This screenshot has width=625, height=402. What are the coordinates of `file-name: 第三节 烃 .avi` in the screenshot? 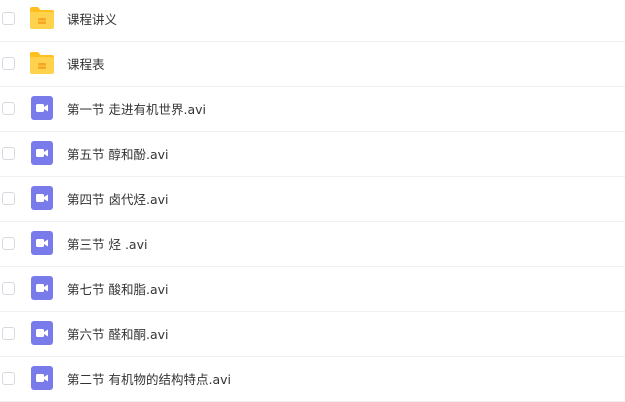 It's located at (107, 245).